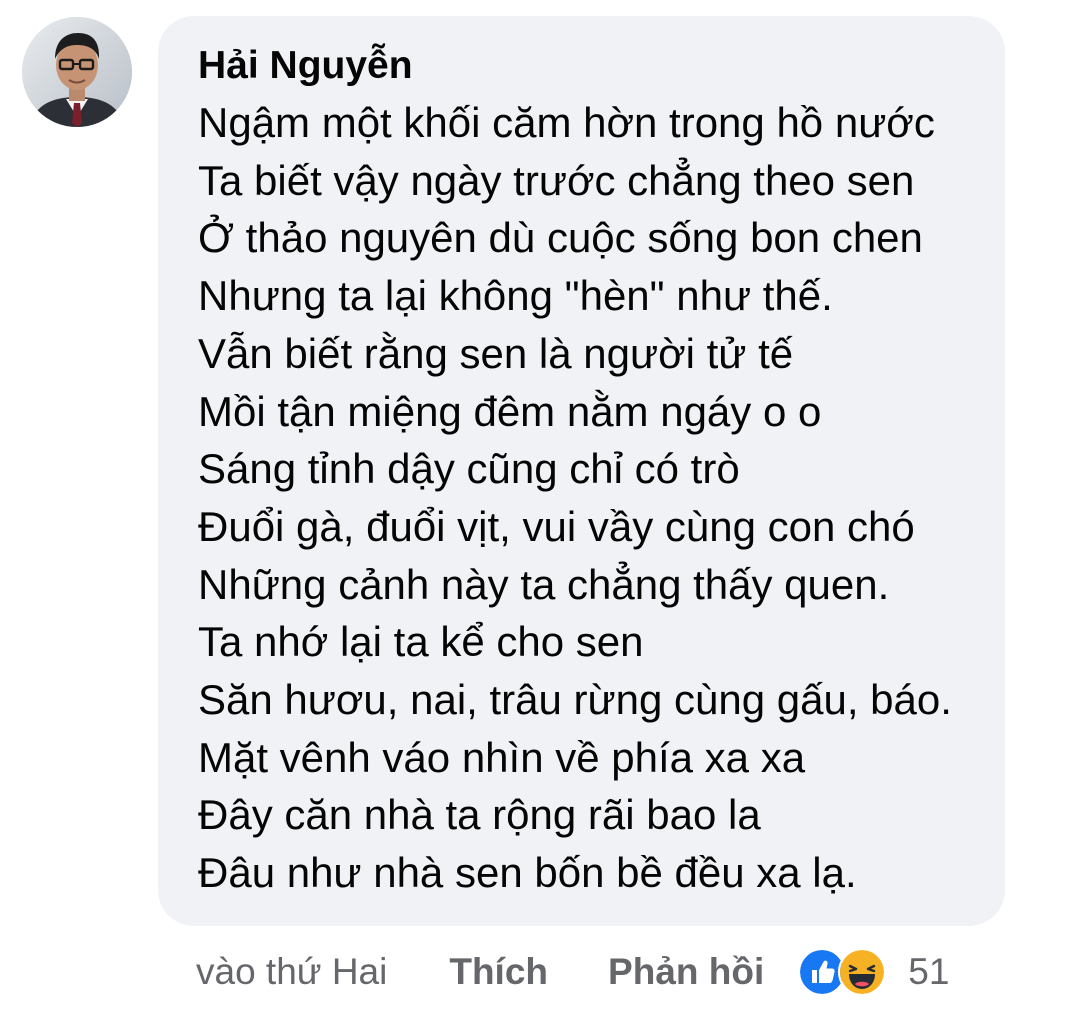 The image size is (1080, 1021). I want to click on comment-line: Đây căn nhà ta rộng rãi bao la, so click(479, 815).